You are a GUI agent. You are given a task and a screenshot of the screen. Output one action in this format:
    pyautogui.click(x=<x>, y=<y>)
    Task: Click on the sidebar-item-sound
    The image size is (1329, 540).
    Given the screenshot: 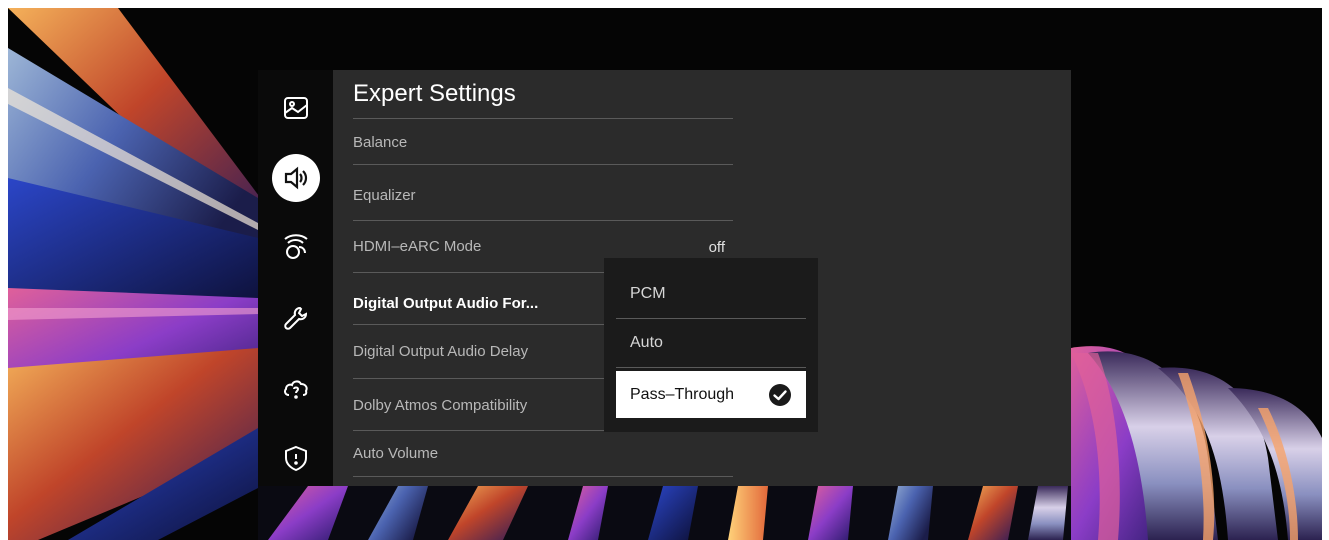 What is the action you would take?
    pyautogui.click(x=296, y=178)
    